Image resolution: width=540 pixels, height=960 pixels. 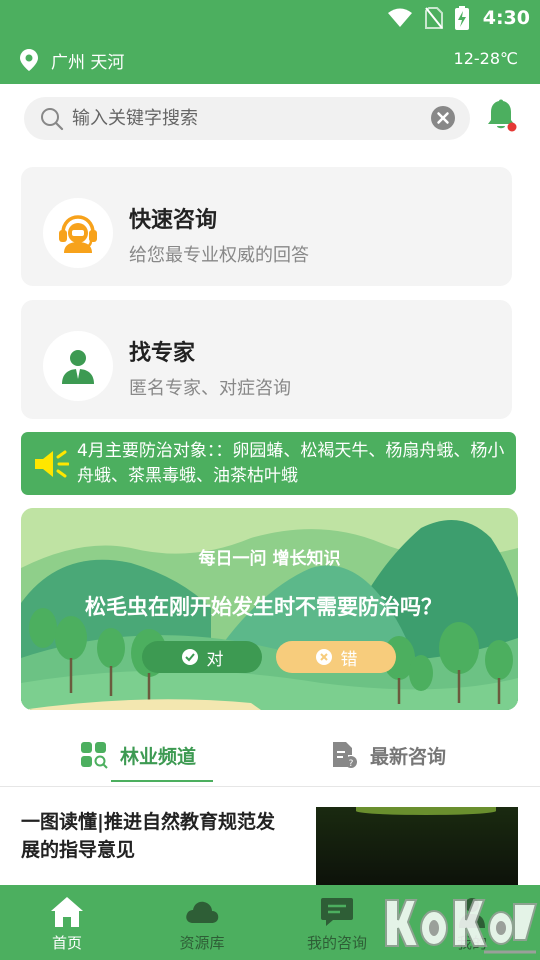 What do you see at coordinates (52, 464) in the screenshot?
I see `speaker-icon` at bounding box center [52, 464].